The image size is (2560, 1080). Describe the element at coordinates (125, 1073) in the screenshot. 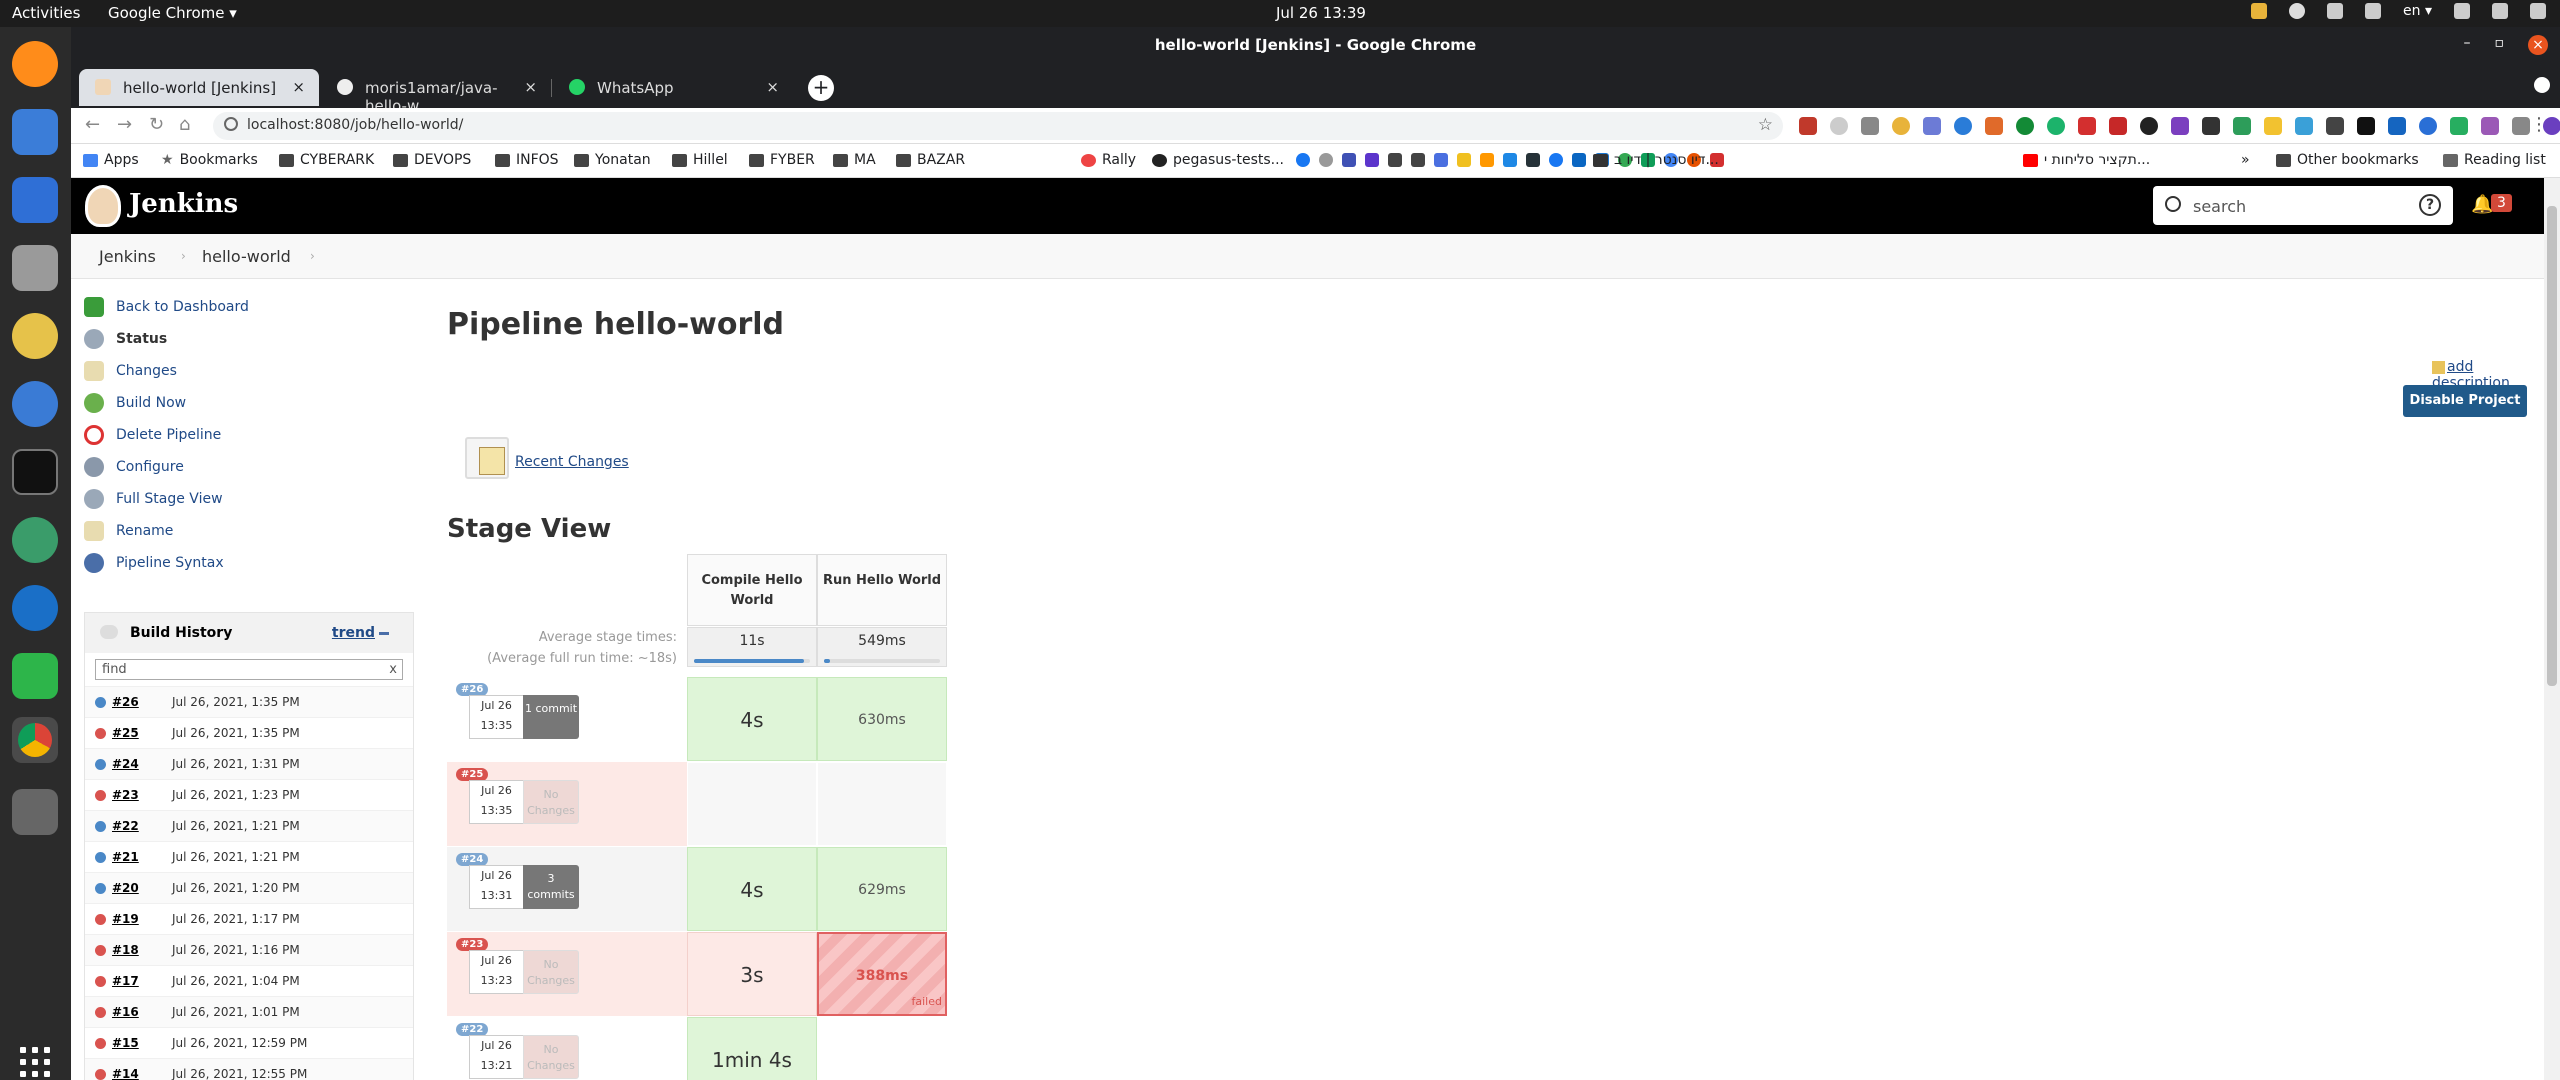

I see `build-number-link: #14` at that location.